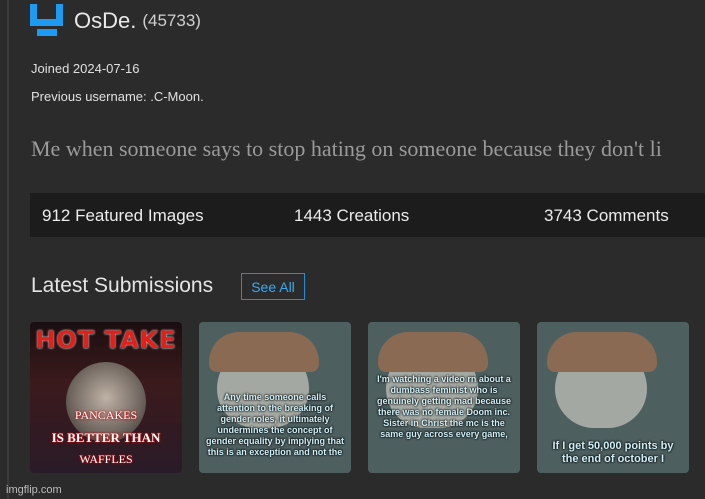  I want to click on submission-thumbnail: HOT TAKE PANCAKES IS BETTER THAN WAFFLES, so click(106, 397).